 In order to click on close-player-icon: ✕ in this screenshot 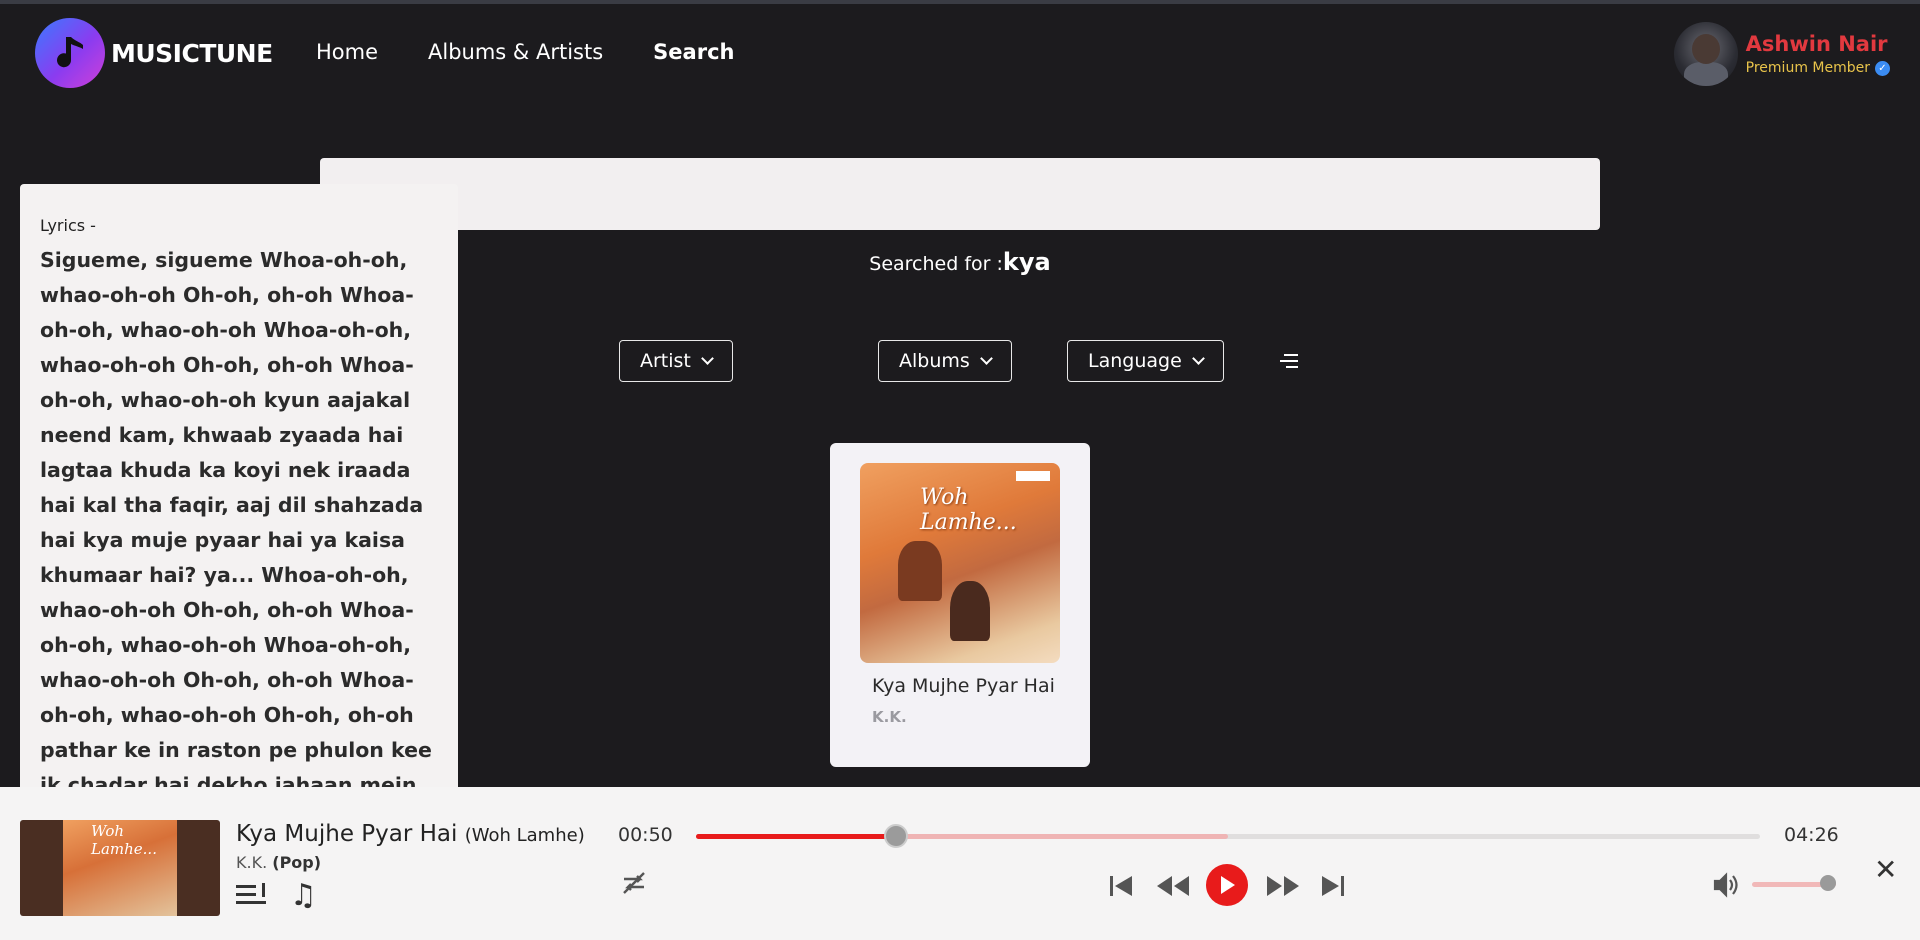, I will do `click(1885, 870)`.